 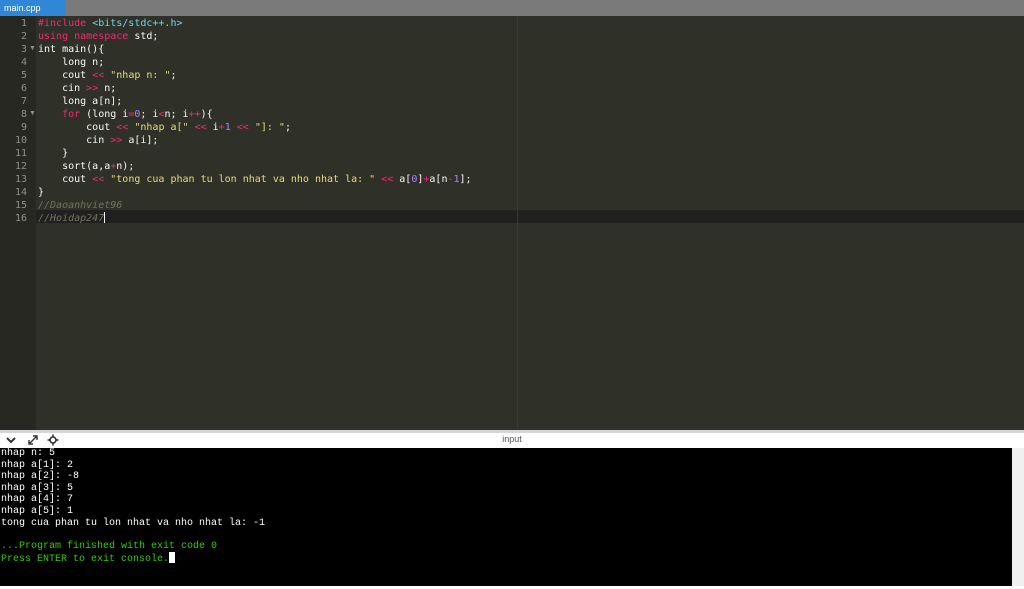 I want to click on line-number: 10, so click(x=20, y=140).